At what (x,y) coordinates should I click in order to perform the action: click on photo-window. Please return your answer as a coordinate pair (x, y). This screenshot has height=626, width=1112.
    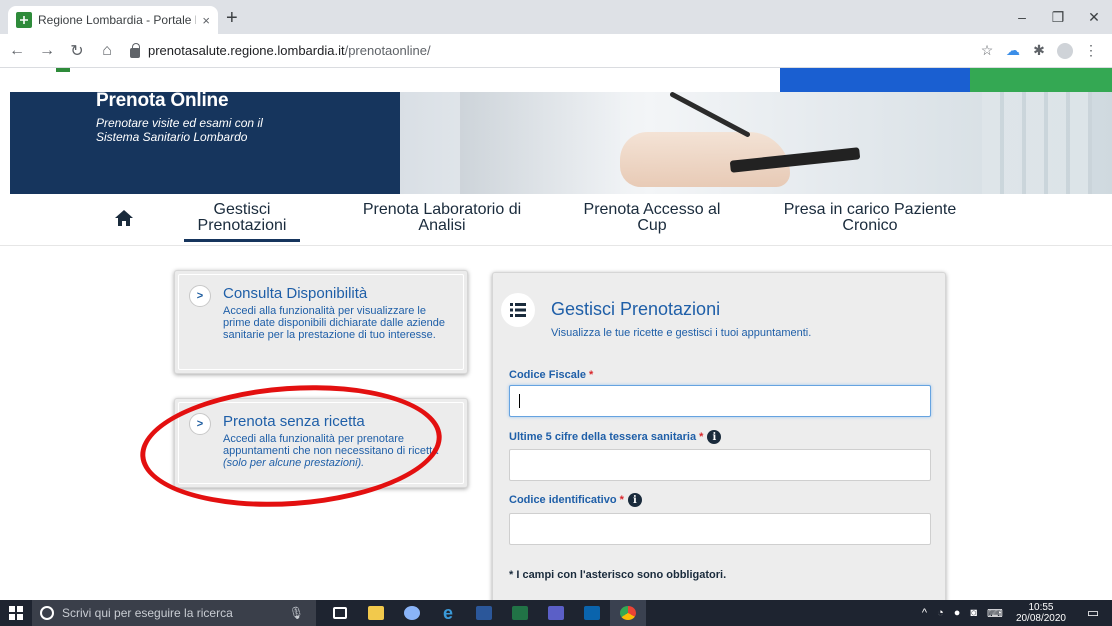
    Looking at the image, I should click on (1037, 143).